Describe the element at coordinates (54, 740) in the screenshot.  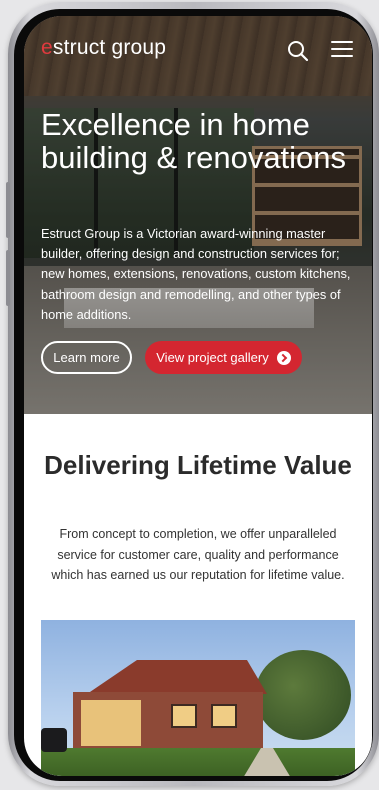
I see `car` at that location.